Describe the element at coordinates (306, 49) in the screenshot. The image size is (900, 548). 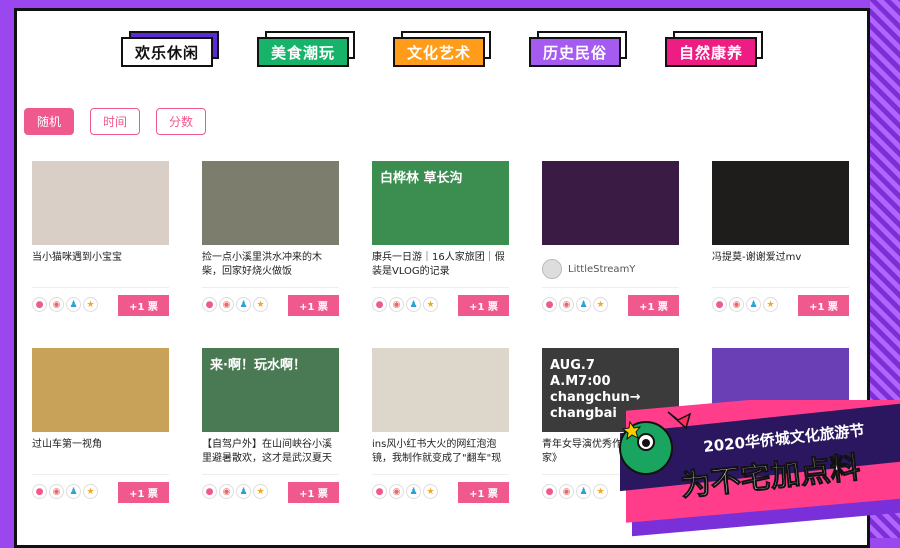
I see `category-tab-food: 美食潮玩` at that location.